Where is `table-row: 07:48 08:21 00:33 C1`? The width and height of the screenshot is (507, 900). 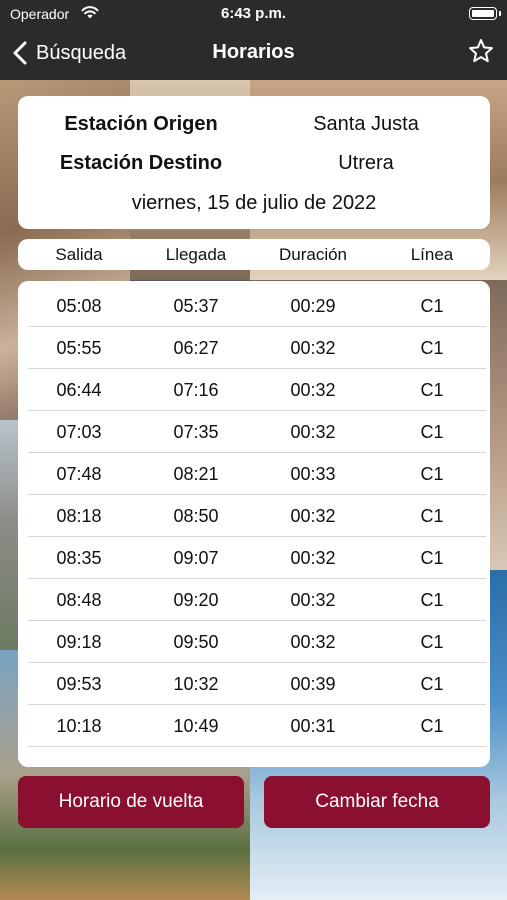 table-row: 07:48 08:21 00:33 C1 is located at coordinates (254, 474).